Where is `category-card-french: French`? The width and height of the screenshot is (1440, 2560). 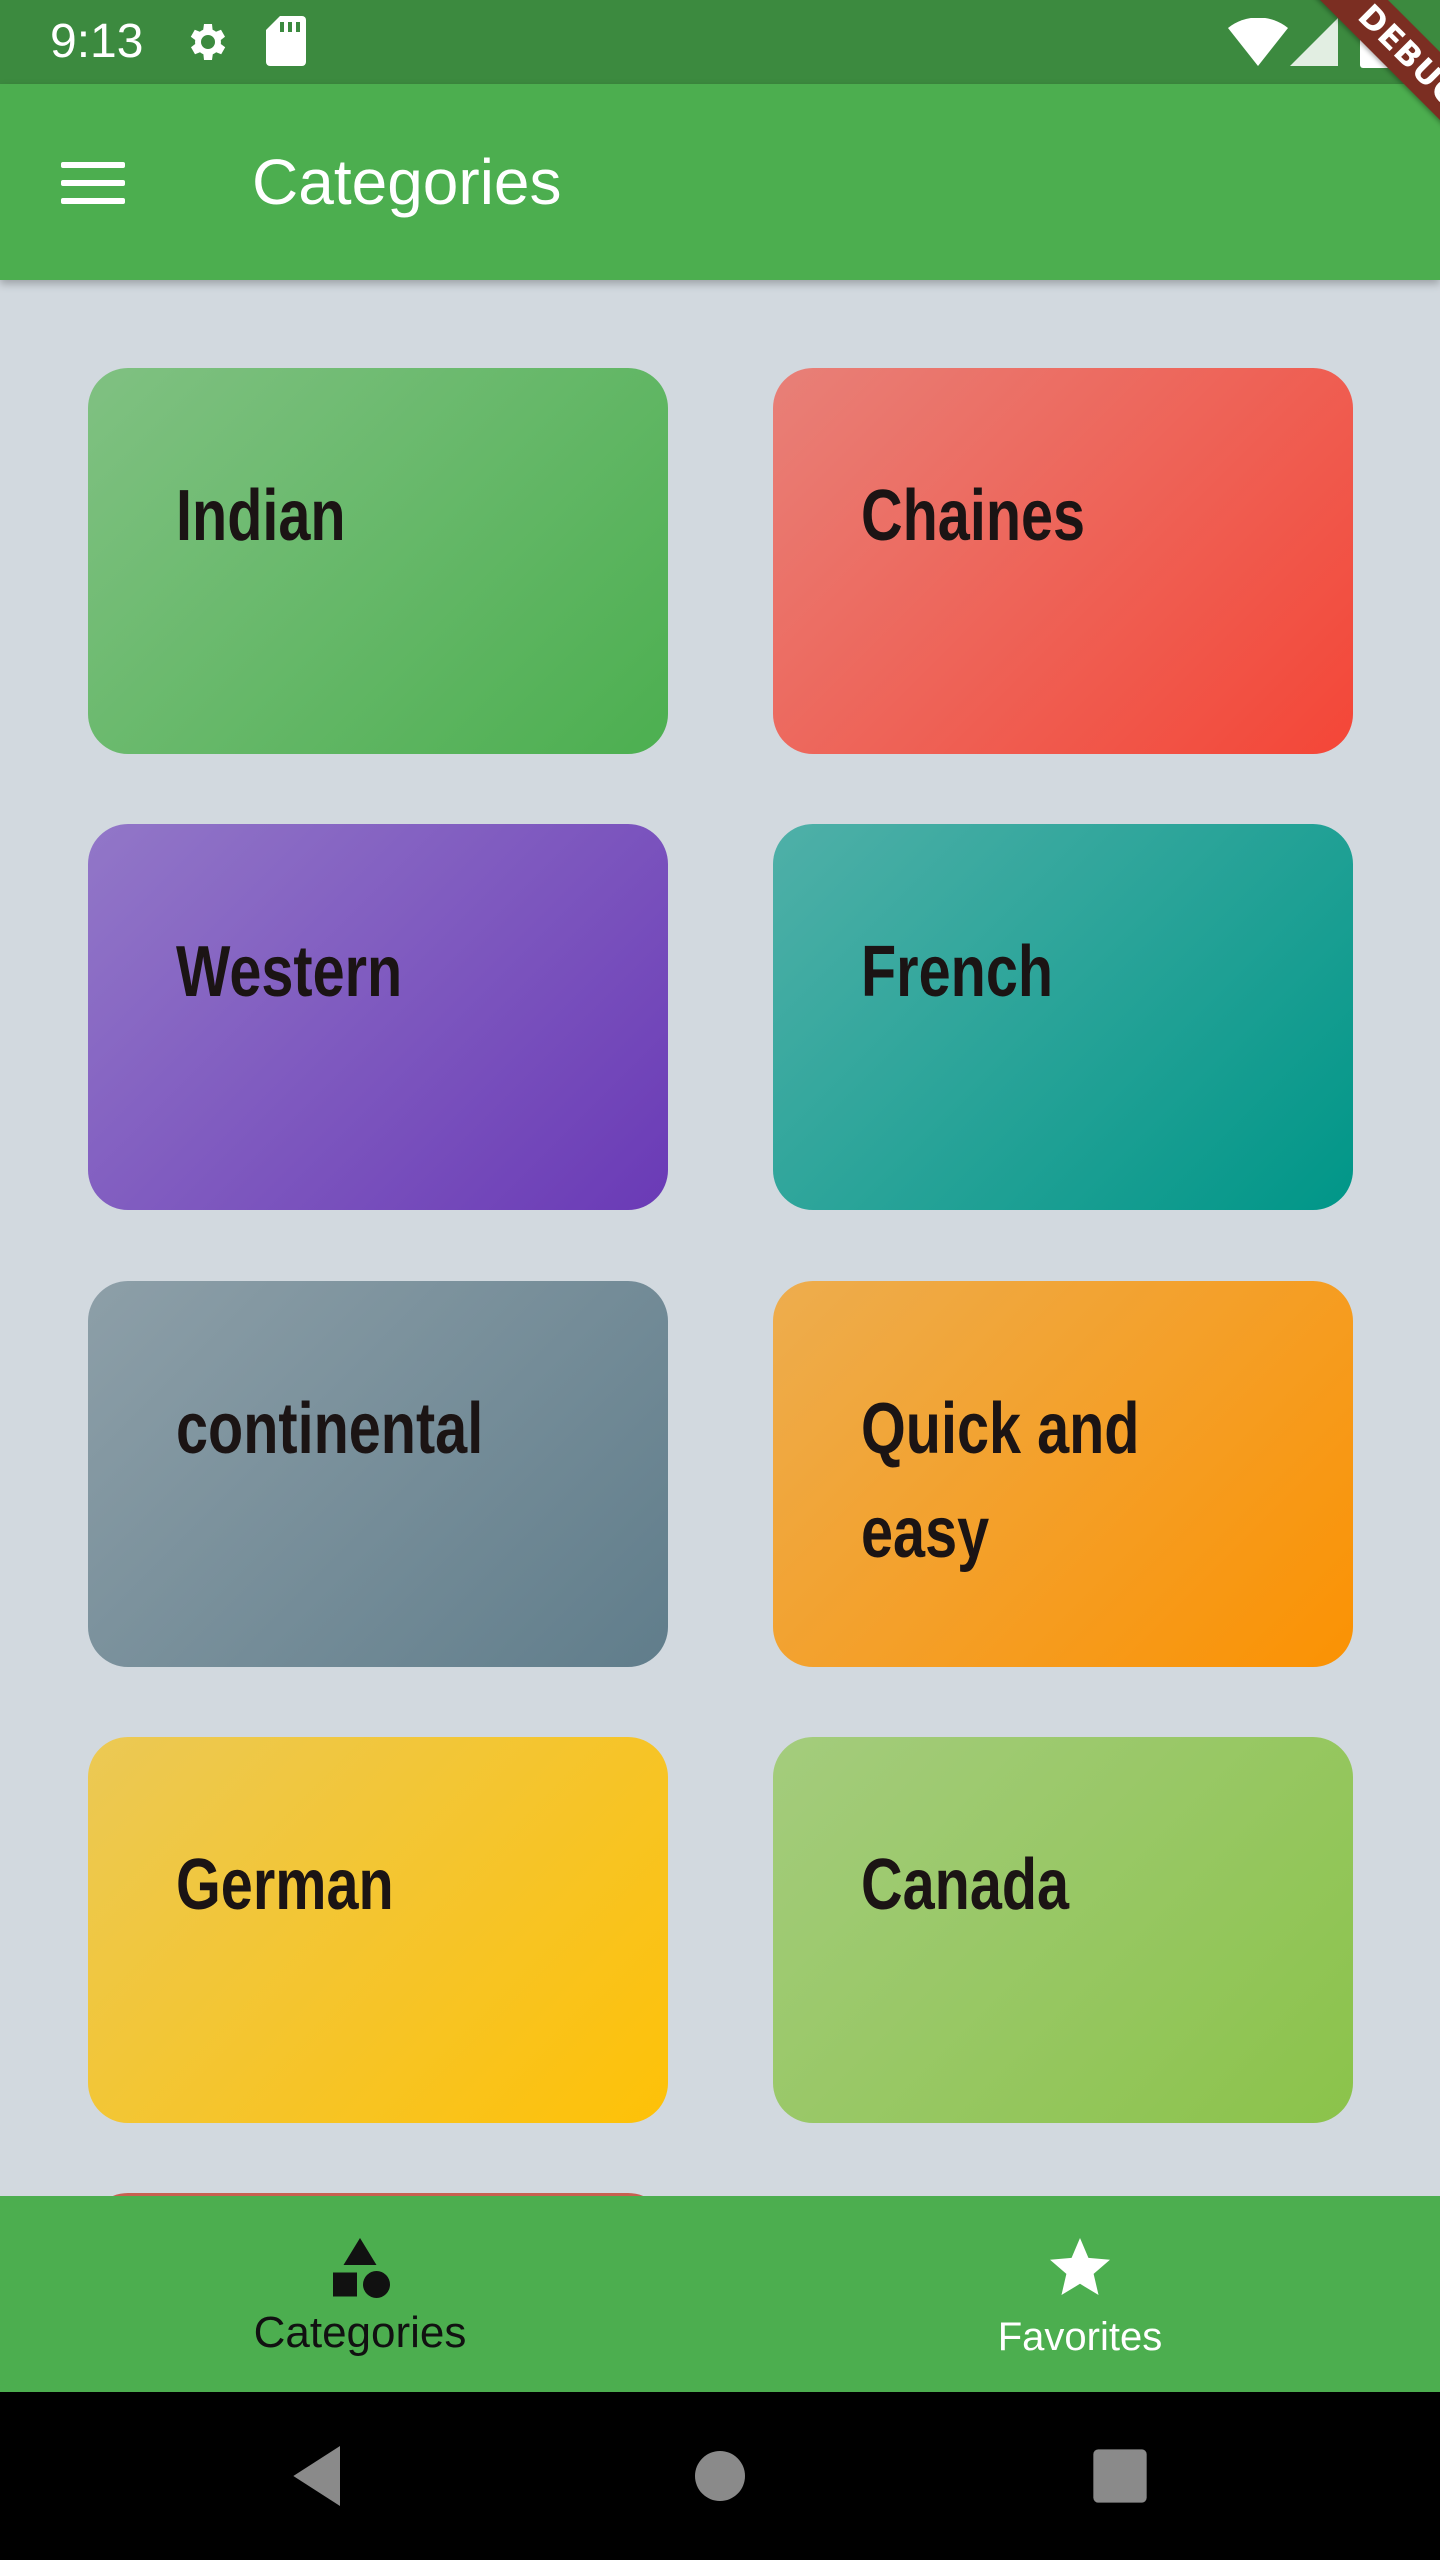
category-card-french: French is located at coordinates (1063, 1017).